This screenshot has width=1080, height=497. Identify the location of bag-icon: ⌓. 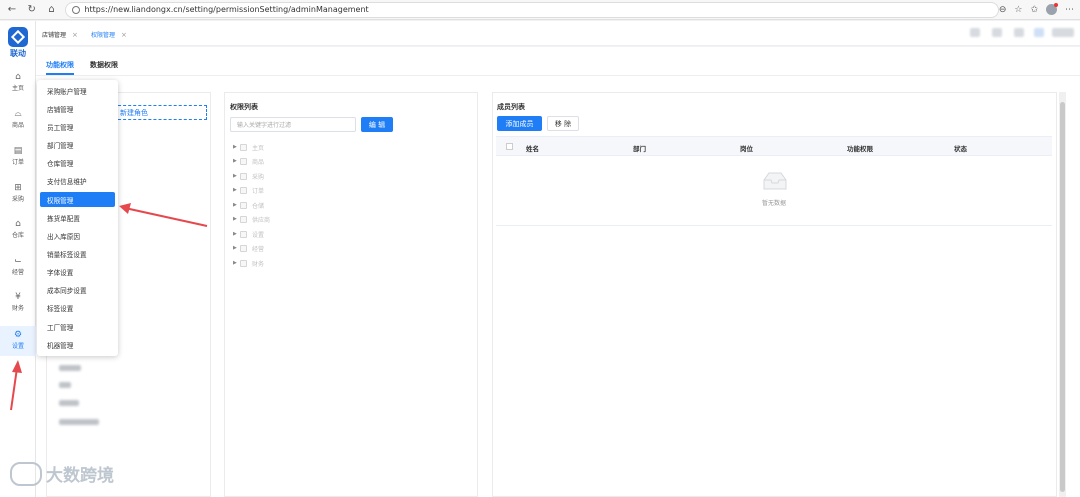
(18, 114).